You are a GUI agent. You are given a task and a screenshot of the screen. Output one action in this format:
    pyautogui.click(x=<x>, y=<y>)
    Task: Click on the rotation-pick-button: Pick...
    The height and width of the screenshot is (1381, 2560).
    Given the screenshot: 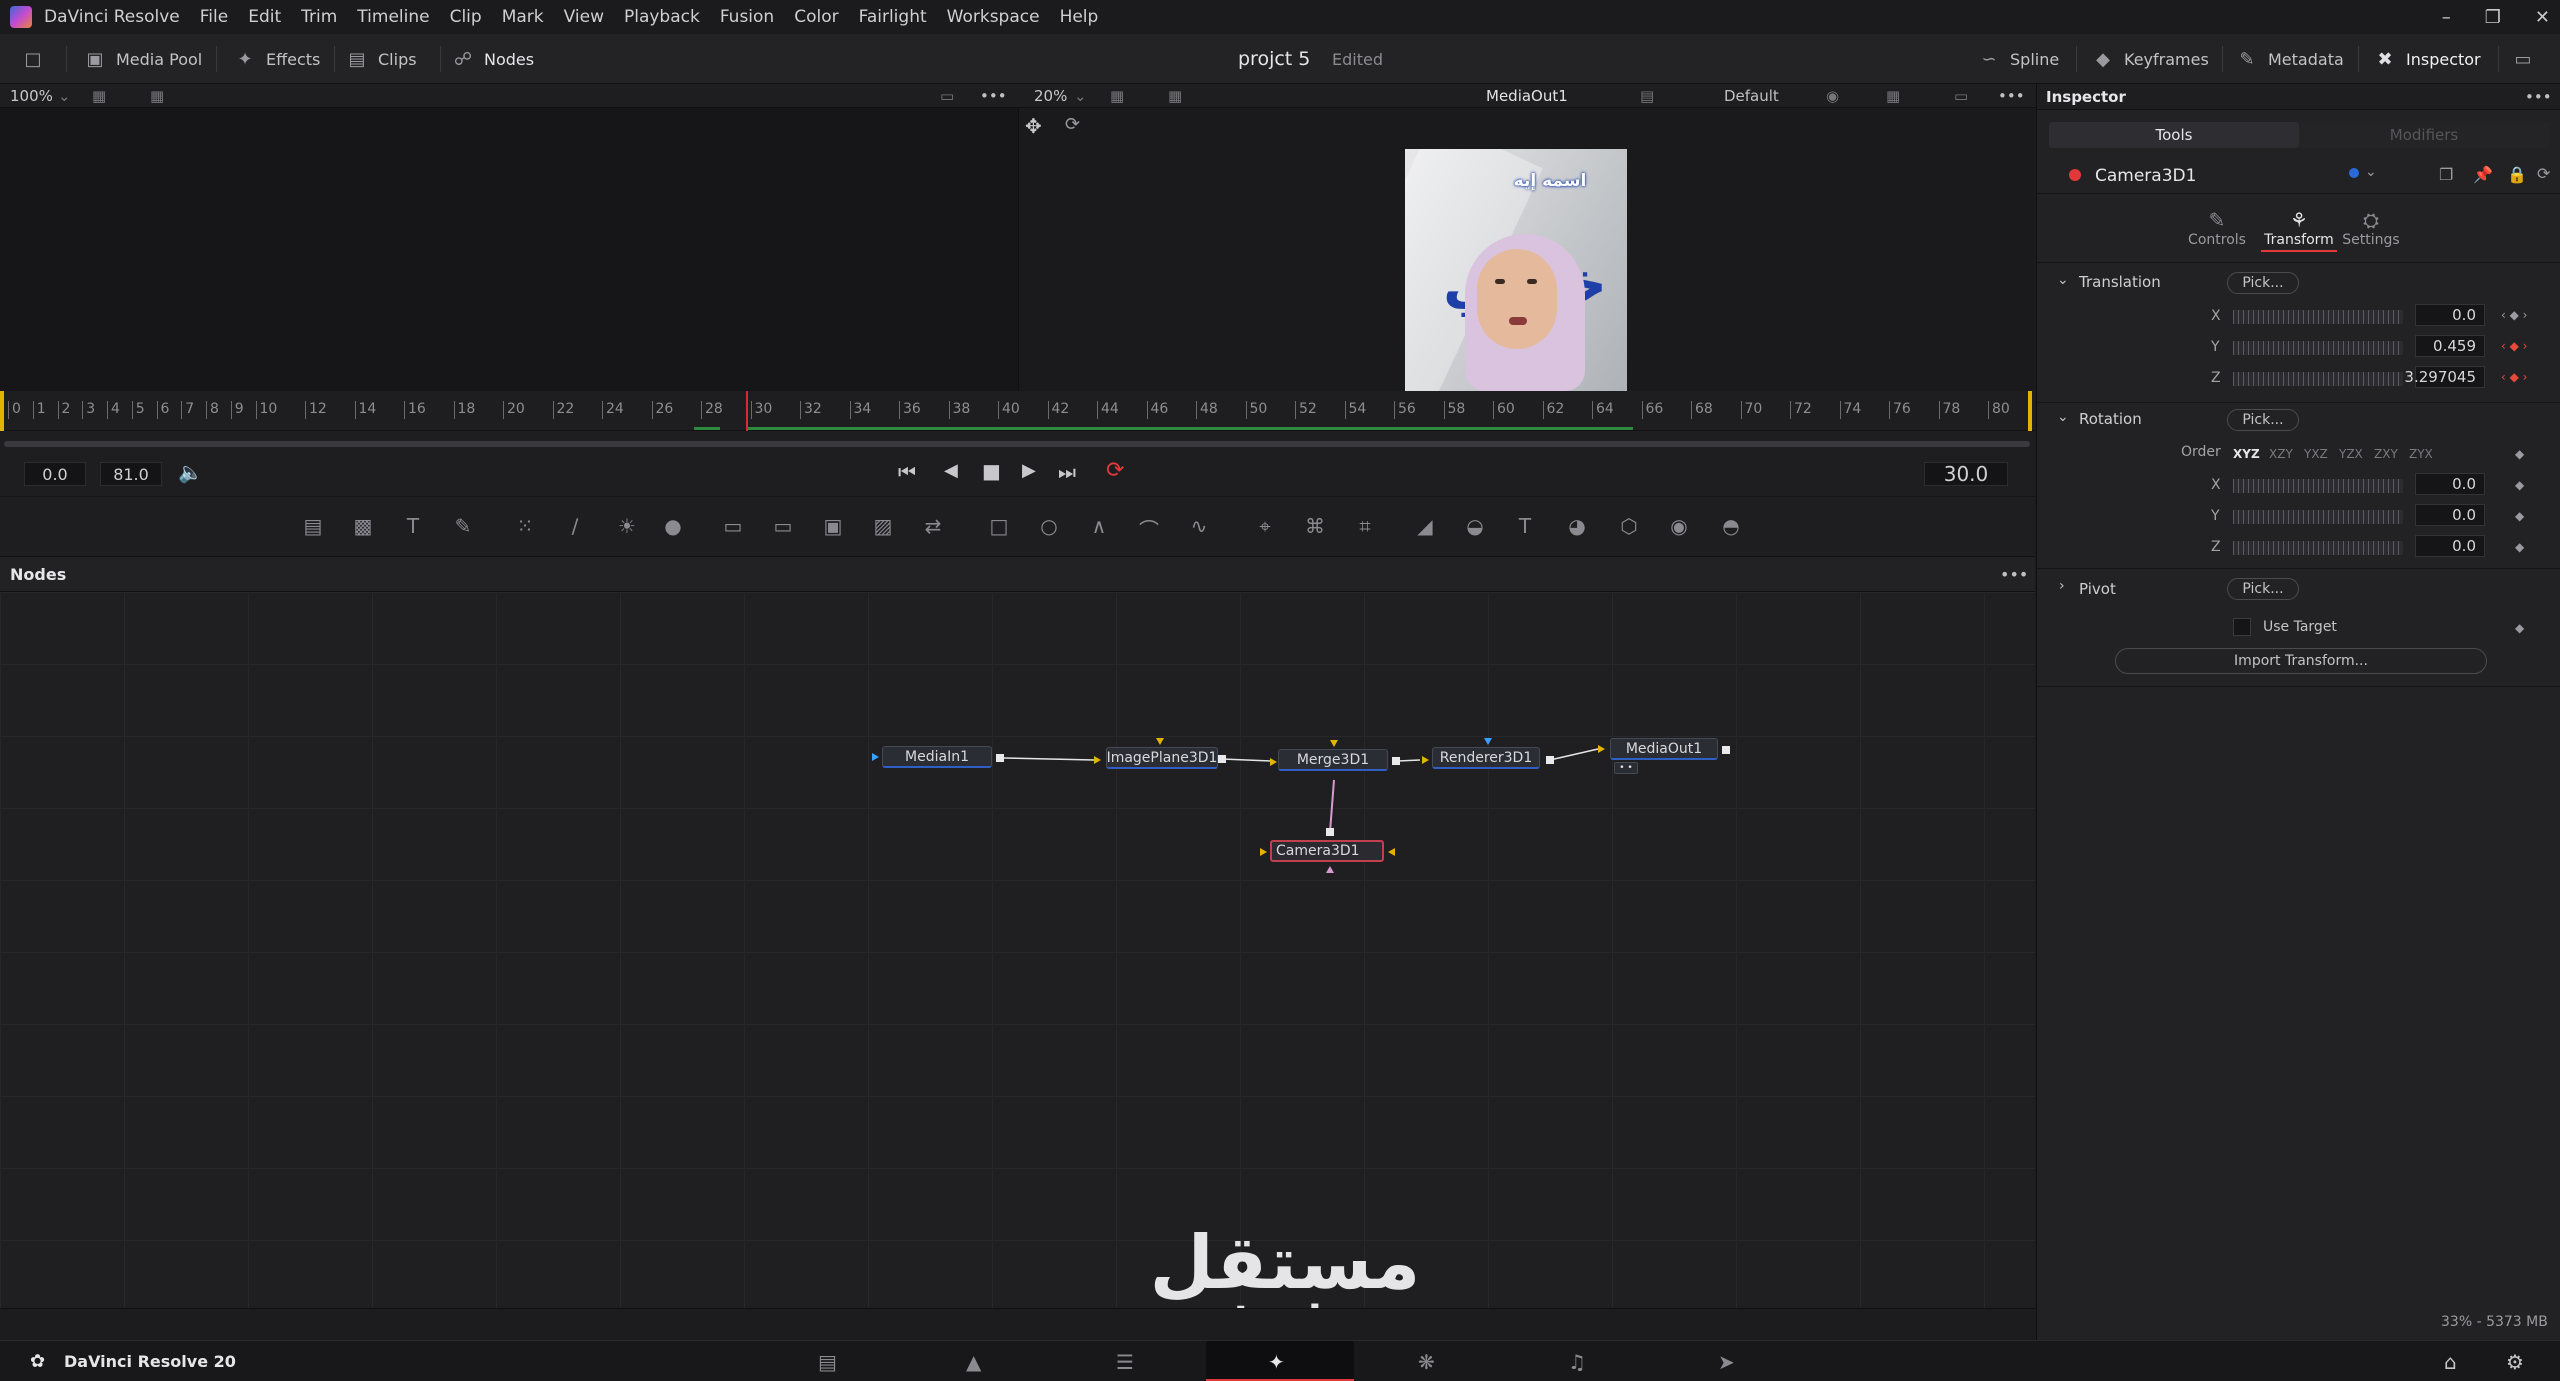 What is the action you would take?
    pyautogui.click(x=2263, y=420)
    